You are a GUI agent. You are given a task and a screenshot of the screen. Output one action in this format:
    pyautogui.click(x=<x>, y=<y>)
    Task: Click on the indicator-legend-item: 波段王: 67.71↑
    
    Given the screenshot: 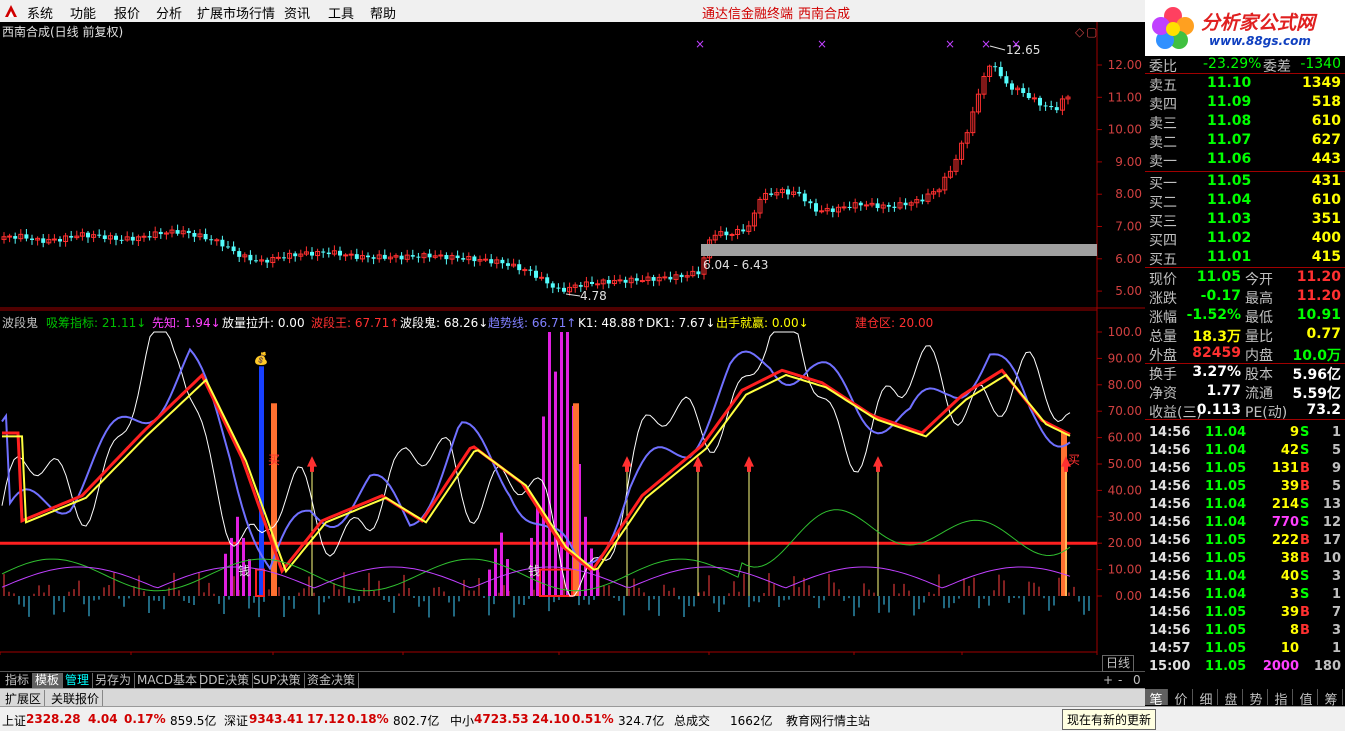 What is the action you would take?
    pyautogui.click(x=355, y=322)
    